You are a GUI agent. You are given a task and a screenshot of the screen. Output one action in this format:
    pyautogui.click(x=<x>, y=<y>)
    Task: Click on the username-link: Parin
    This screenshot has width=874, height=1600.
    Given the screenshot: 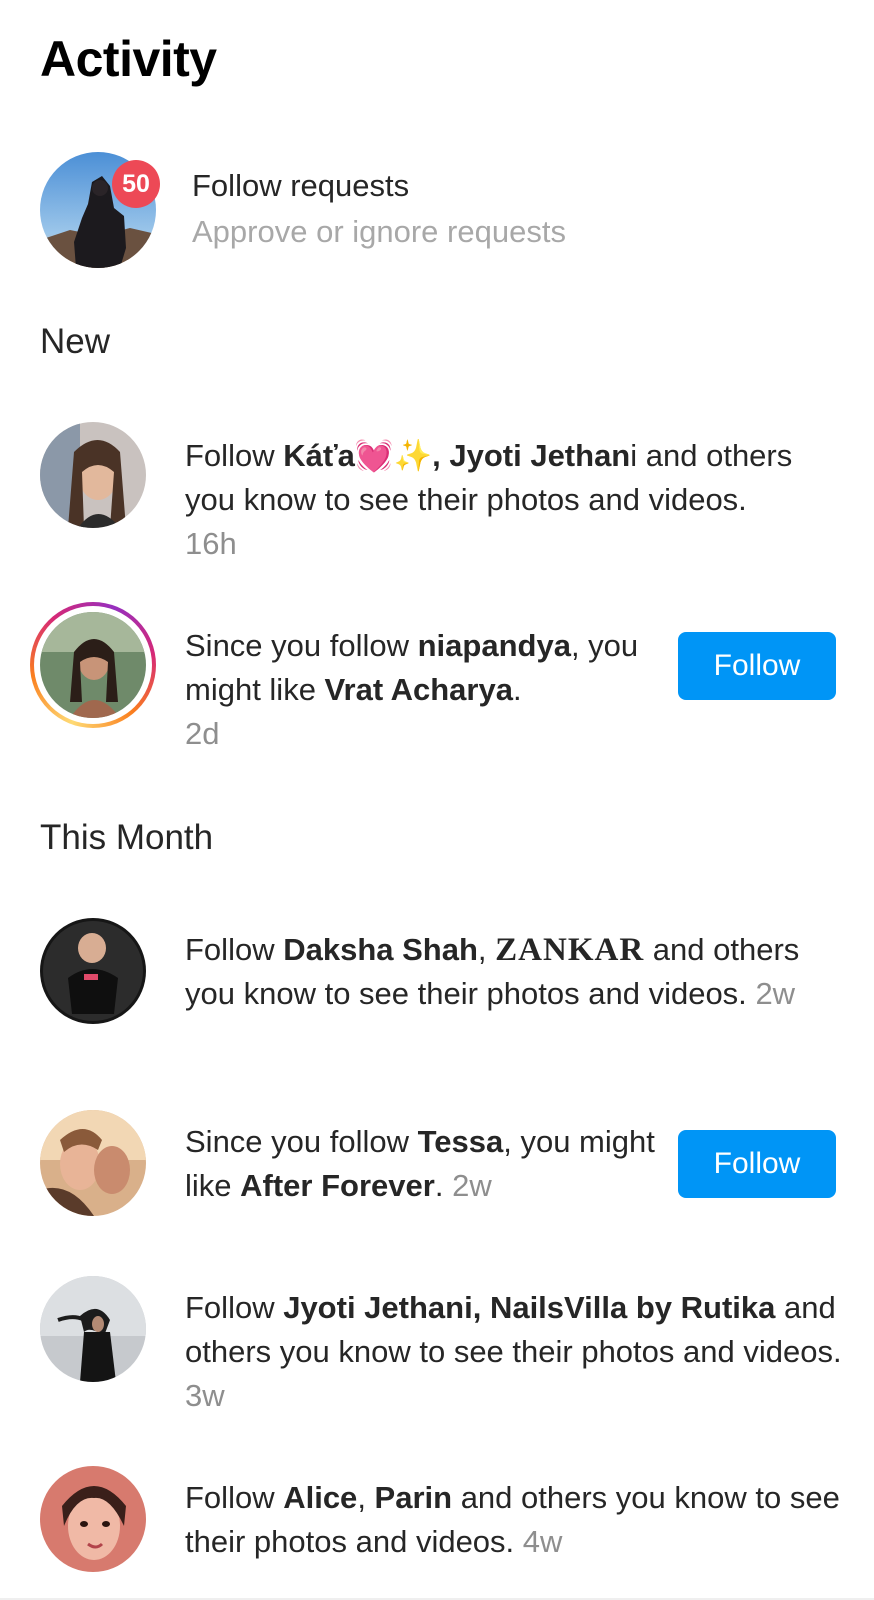 What is the action you would take?
    pyautogui.click(x=414, y=1497)
    